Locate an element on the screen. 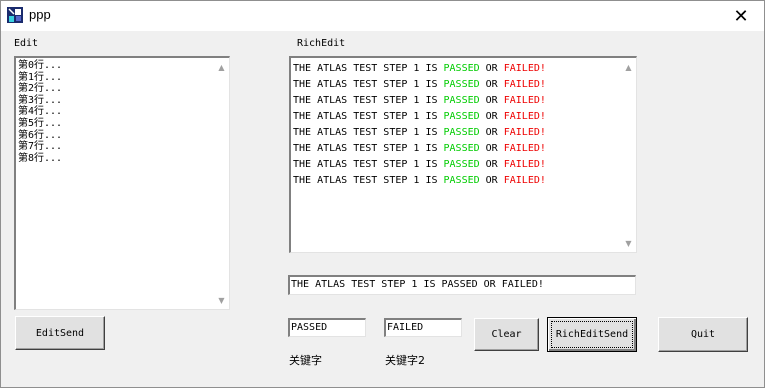 The height and width of the screenshot is (388, 765). clear-button-label: Clear is located at coordinates (506, 334).